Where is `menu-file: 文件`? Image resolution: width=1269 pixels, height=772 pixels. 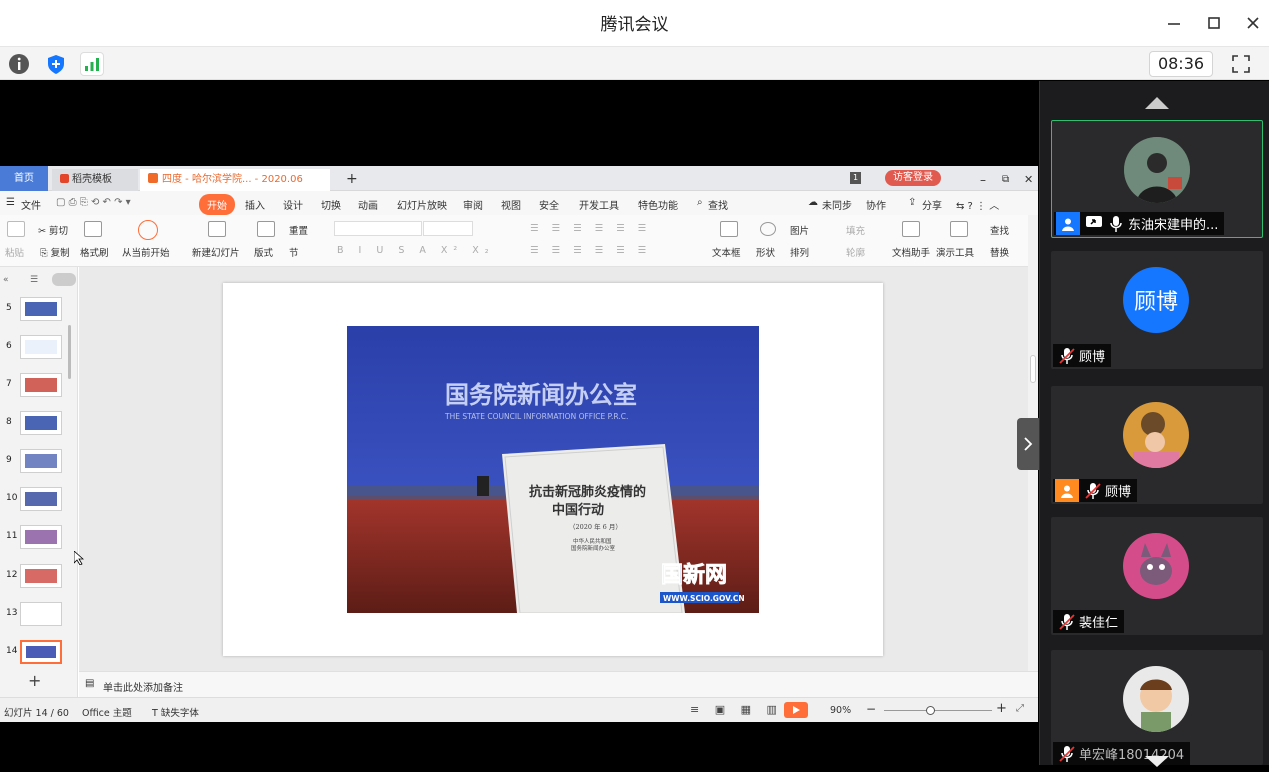 menu-file: 文件 is located at coordinates (31, 204).